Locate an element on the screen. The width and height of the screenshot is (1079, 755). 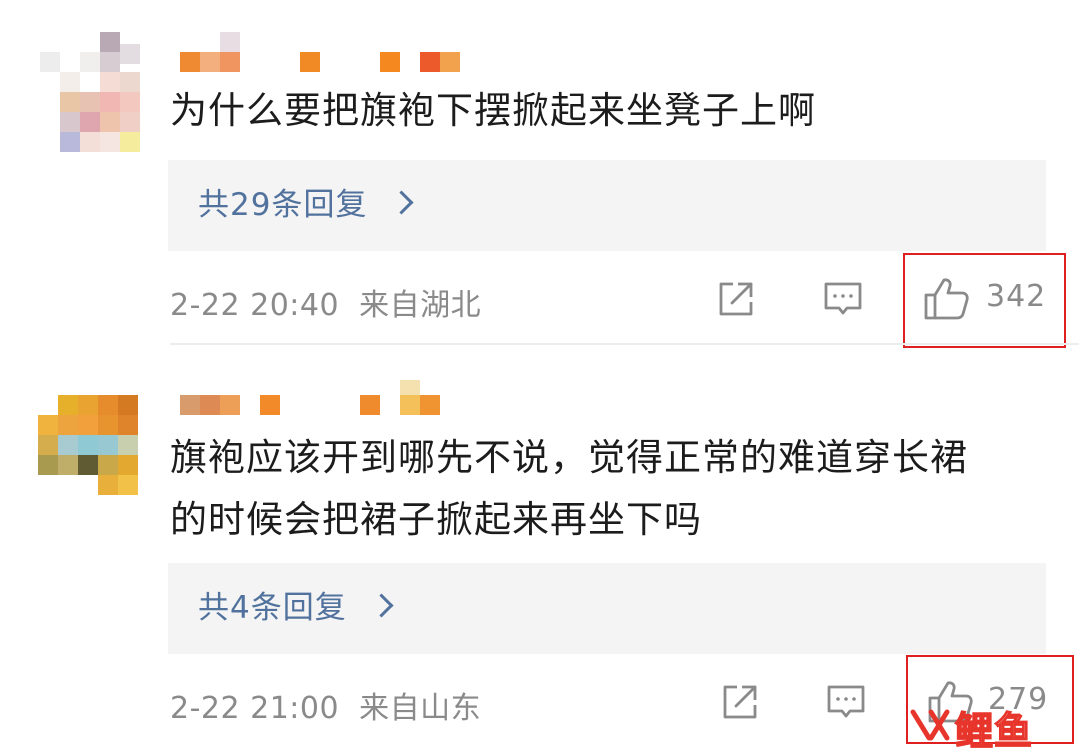
view-replies-button: 共29条回复 is located at coordinates (607, 205).